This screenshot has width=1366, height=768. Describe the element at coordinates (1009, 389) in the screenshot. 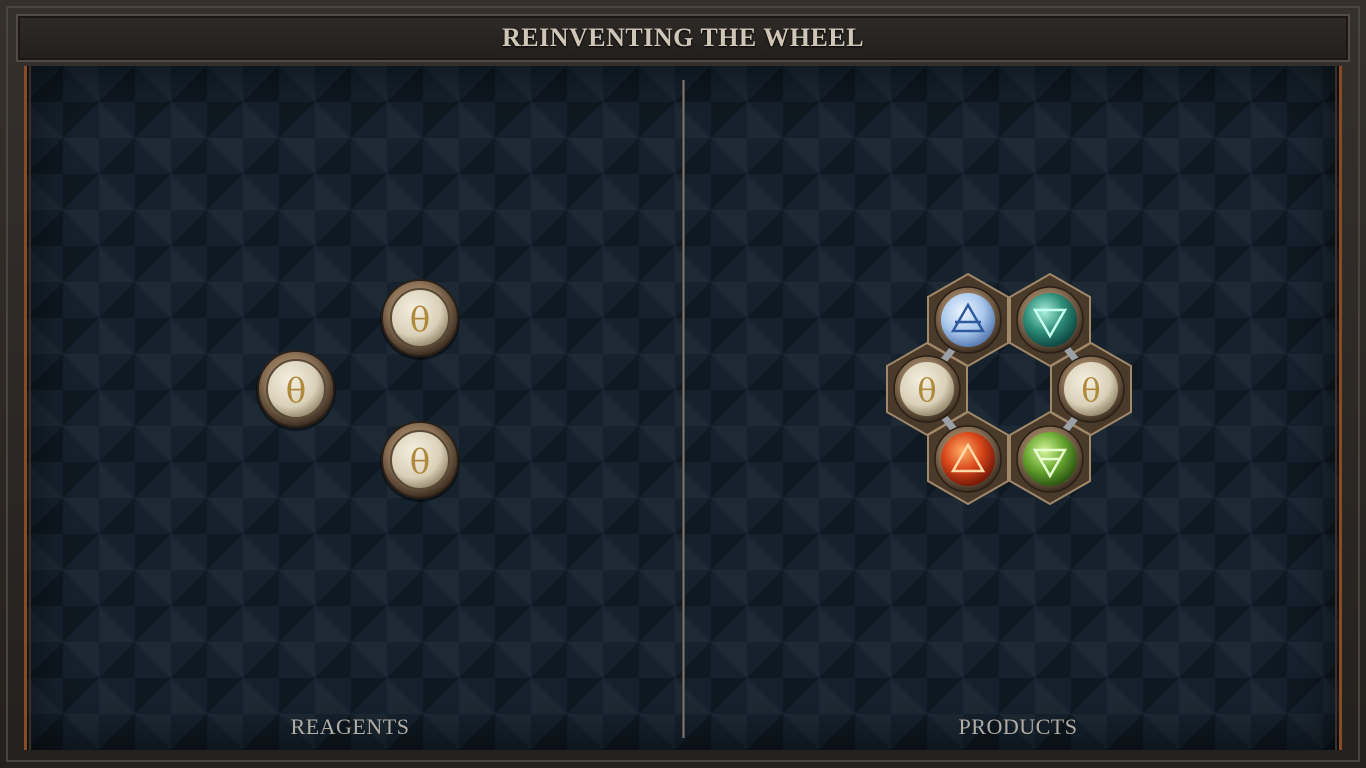

I see `product-molecule: θ θ` at that location.